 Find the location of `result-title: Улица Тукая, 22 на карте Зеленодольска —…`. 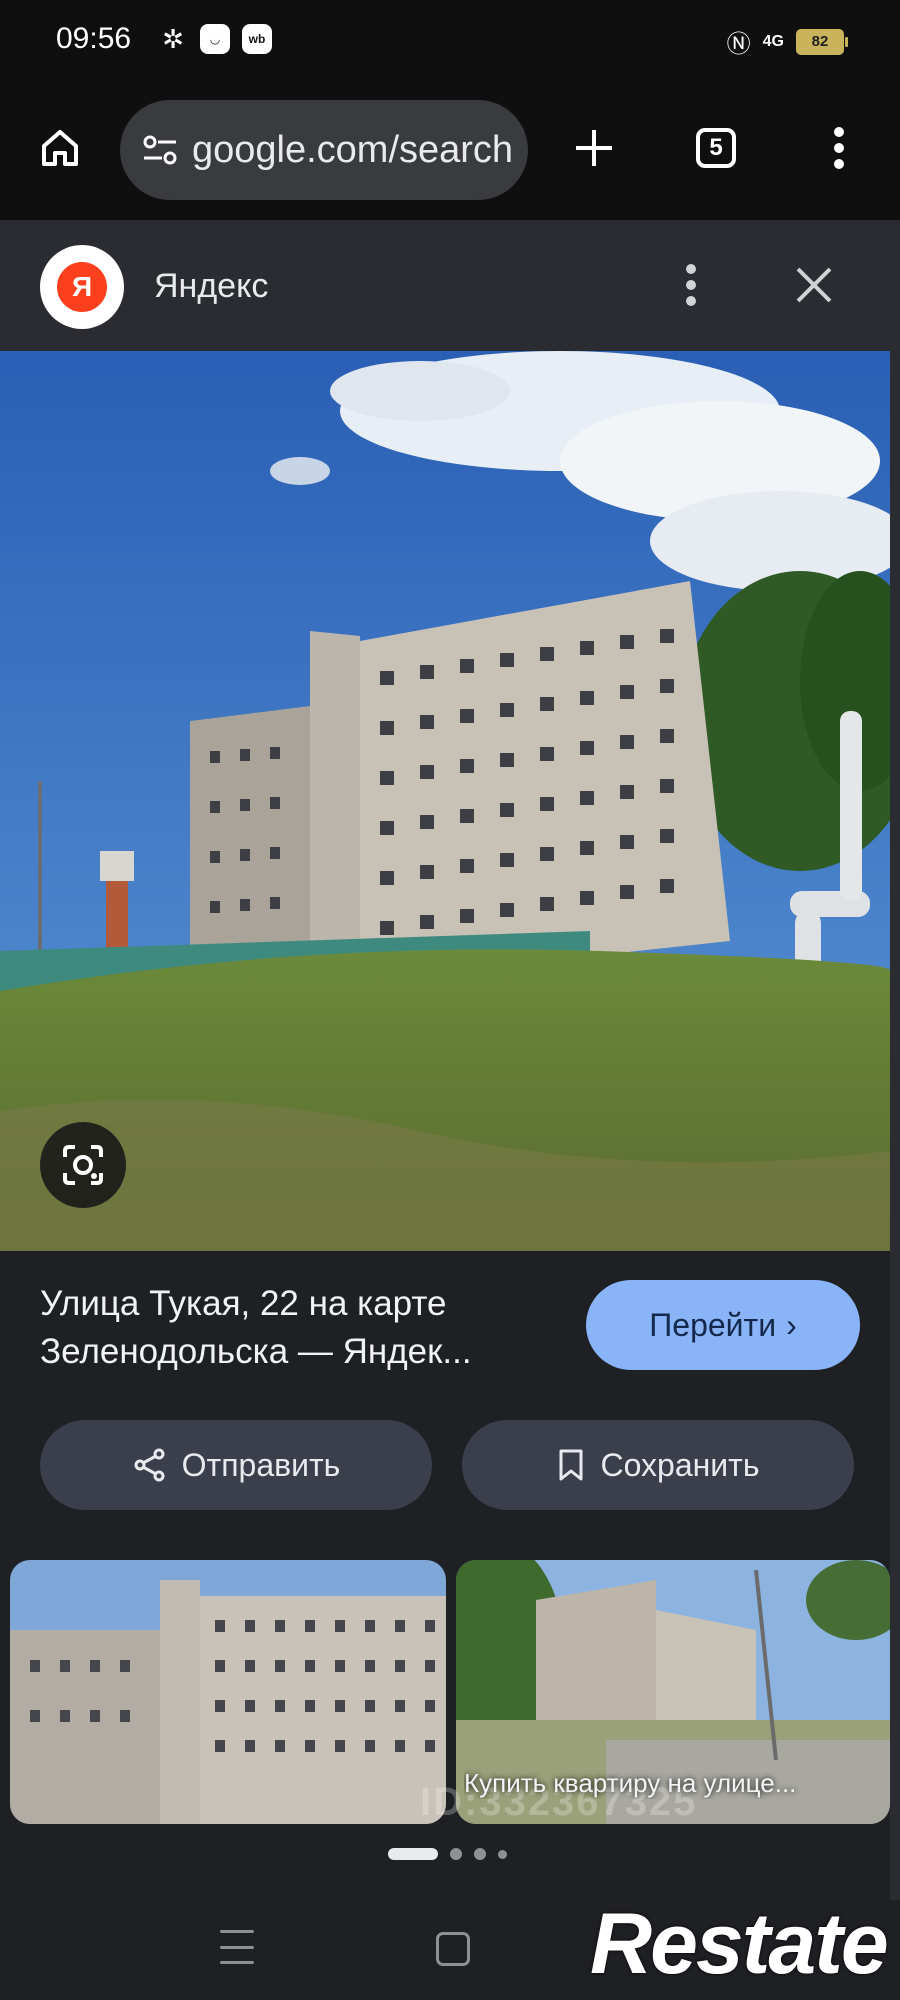

result-title: Улица Тукая, 22 на карте Зеленодольска —… is located at coordinates (300, 1328).